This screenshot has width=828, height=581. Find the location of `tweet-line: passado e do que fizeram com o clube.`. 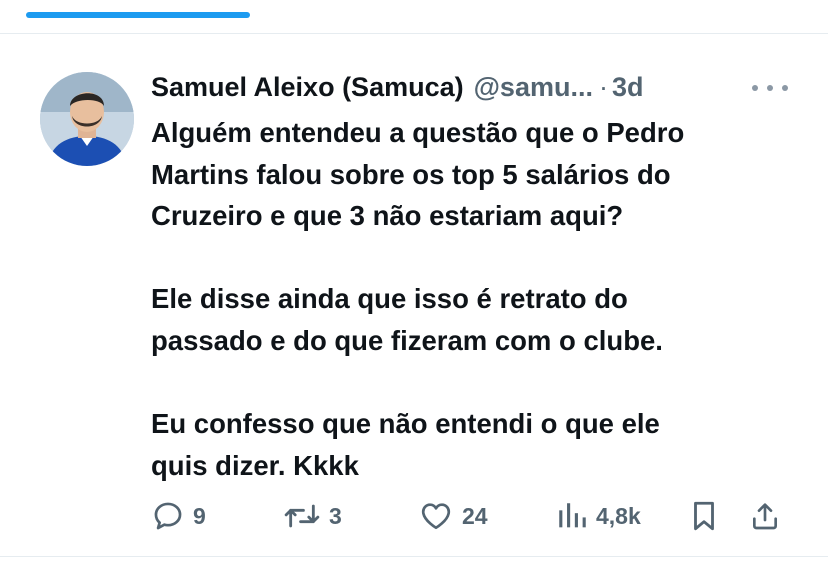

tweet-line: passado e do que fizeram com o clube. is located at coordinates (407, 340).